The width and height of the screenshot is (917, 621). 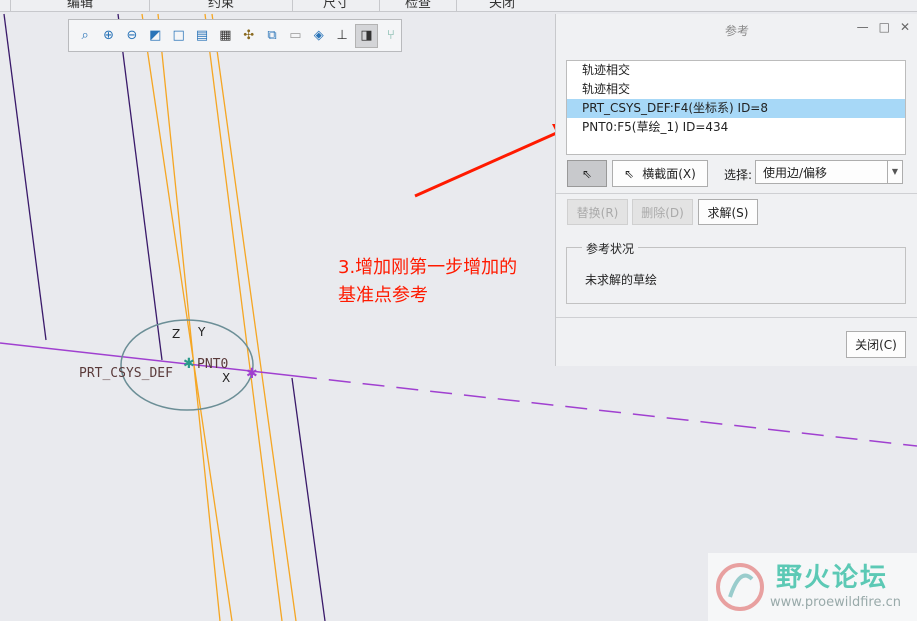 I want to click on solve-button: 求解(S), so click(x=728, y=212).